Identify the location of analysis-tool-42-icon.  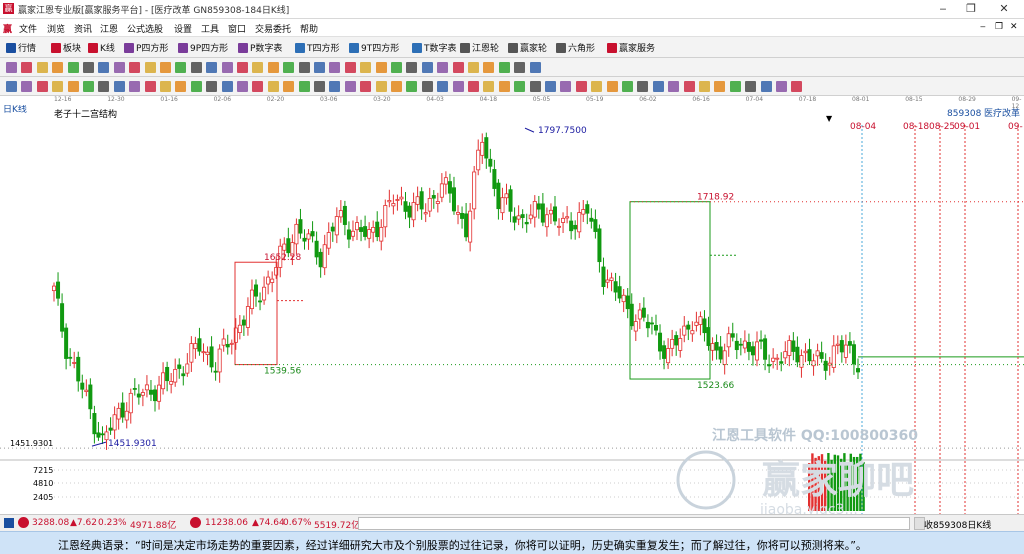
(643, 86).